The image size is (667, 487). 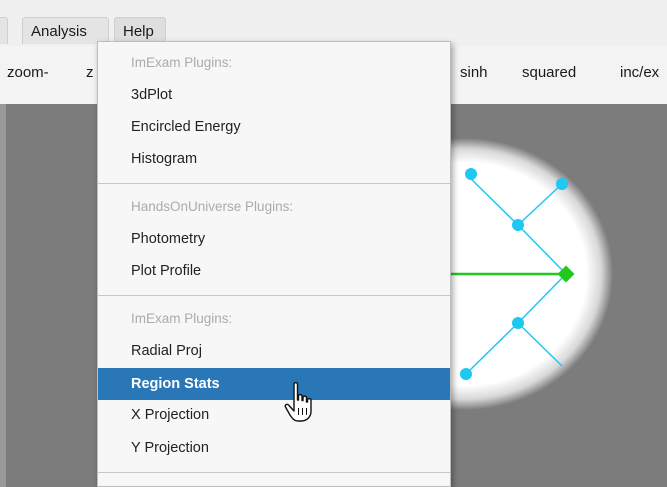 What do you see at coordinates (333, 23) in the screenshot?
I see `menubar: Analysis Help` at bounding box center [333, 23].